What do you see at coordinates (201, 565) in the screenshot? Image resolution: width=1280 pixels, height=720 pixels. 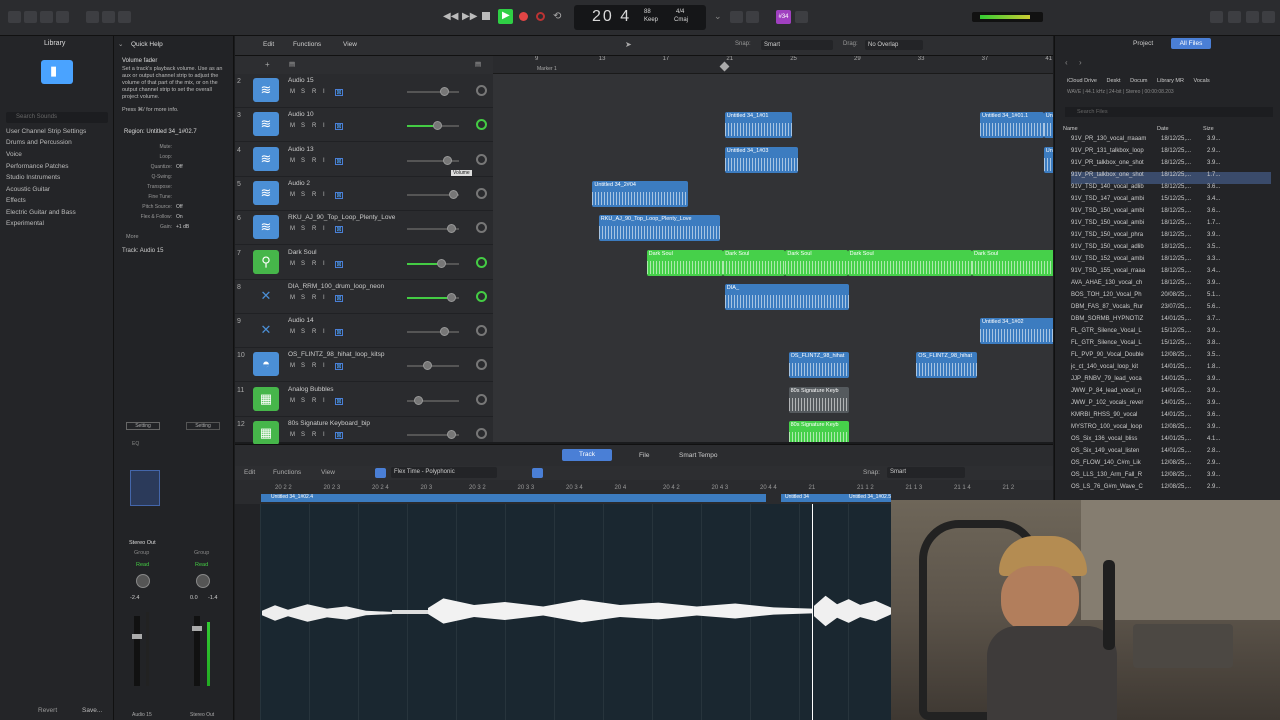 I see `read-right: Read` at bounding box center [201, 565].